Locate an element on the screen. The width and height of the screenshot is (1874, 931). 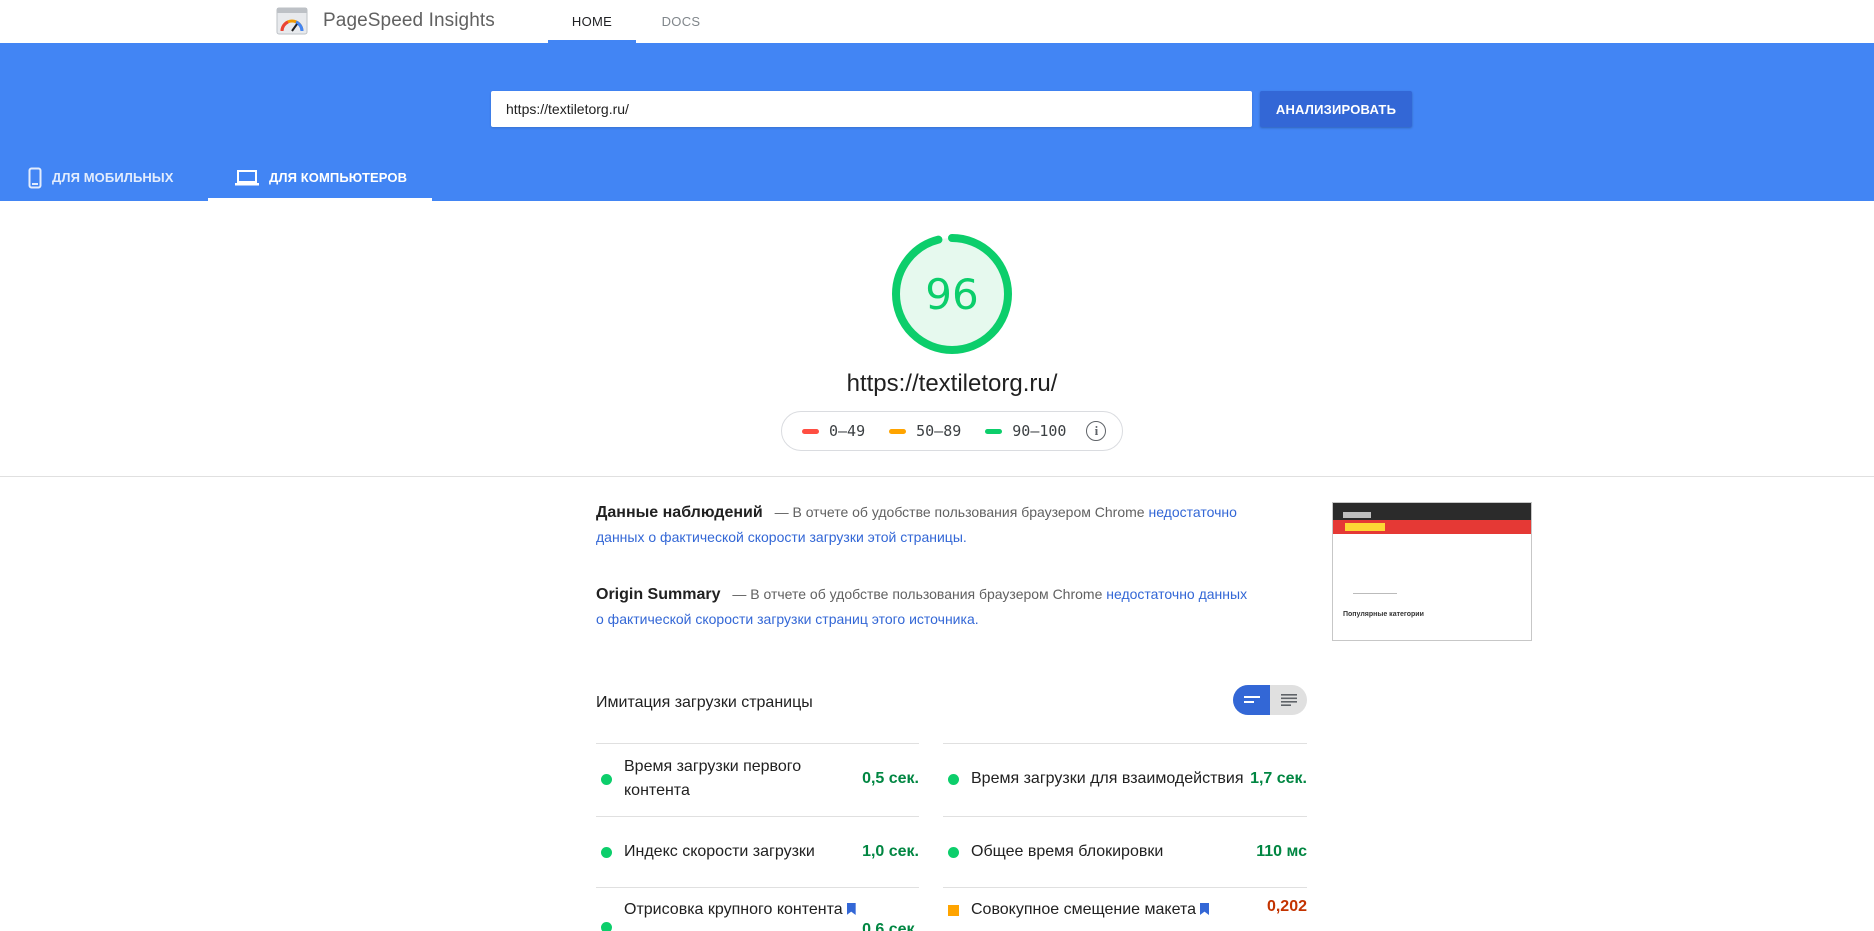
metric-speed-index: Индекс скорости загрузки 1,0 сек. is located at coordinates (757, 851).